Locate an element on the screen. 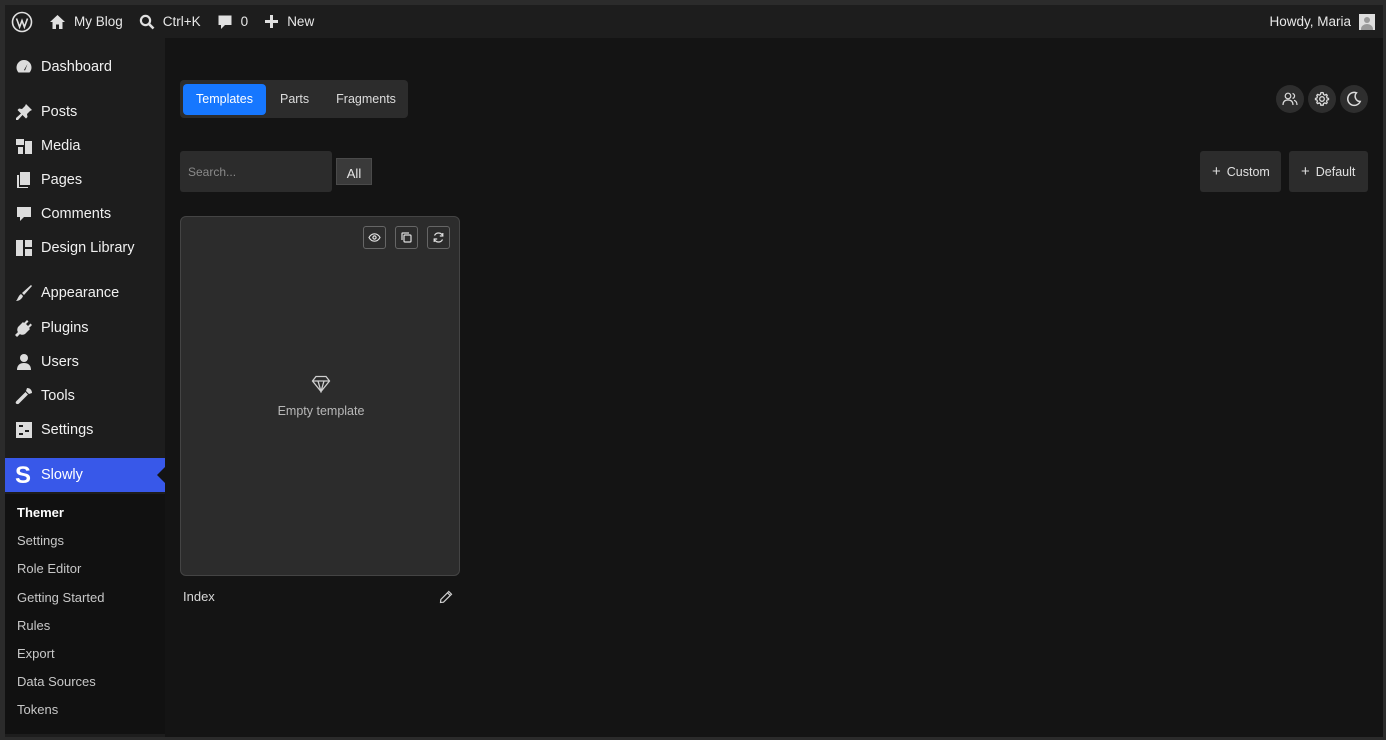  sidebar-item-label: Comments is located at coordinates (76, 214).